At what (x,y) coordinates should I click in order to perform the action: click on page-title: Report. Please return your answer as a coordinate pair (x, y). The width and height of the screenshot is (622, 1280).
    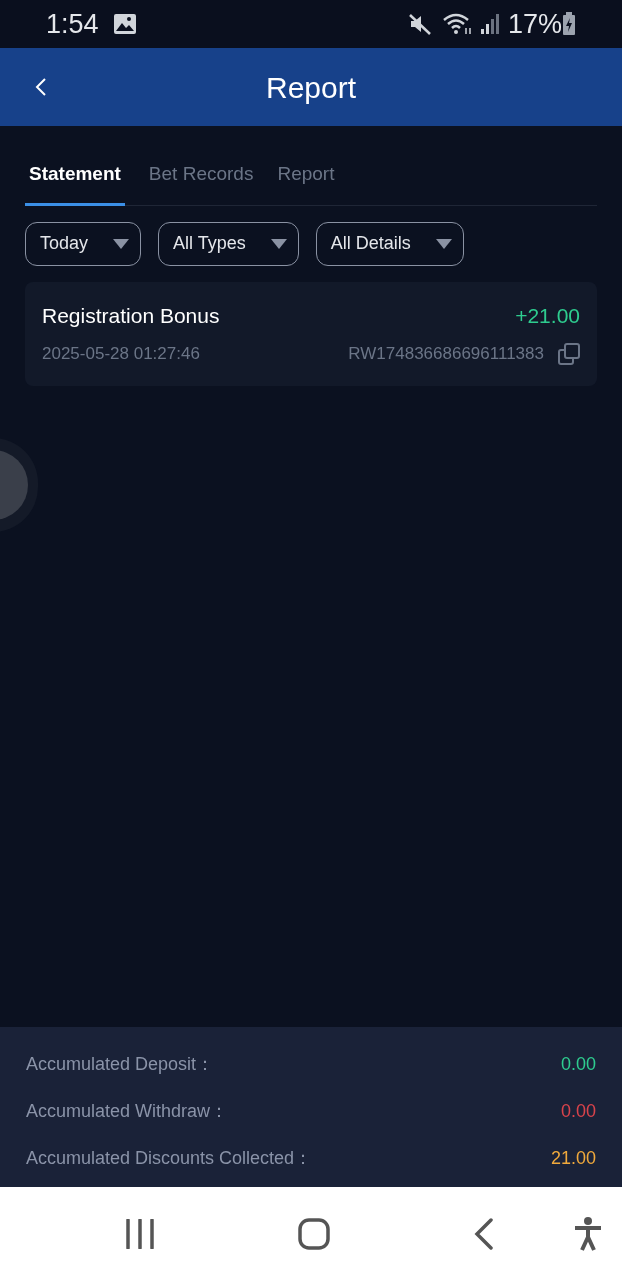
    Looking at the image, I should click on (310, 87).